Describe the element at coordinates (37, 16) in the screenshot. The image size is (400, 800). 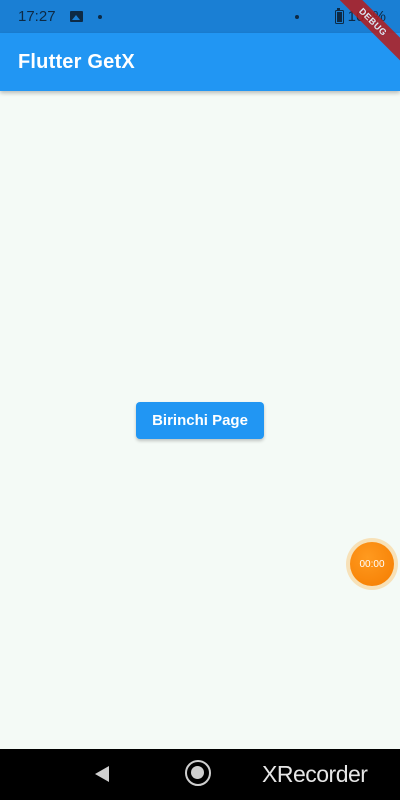
I see `status-time: 17:27` at that location.